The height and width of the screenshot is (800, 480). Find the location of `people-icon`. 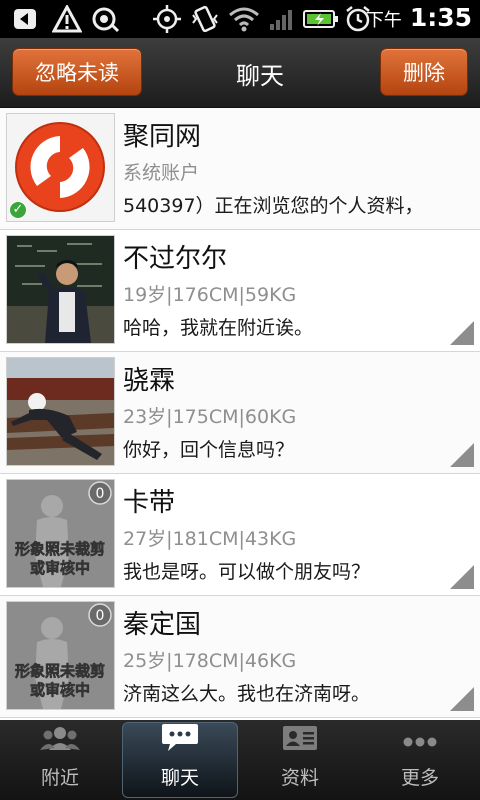

people-icon is located at coordinates (60, 740).